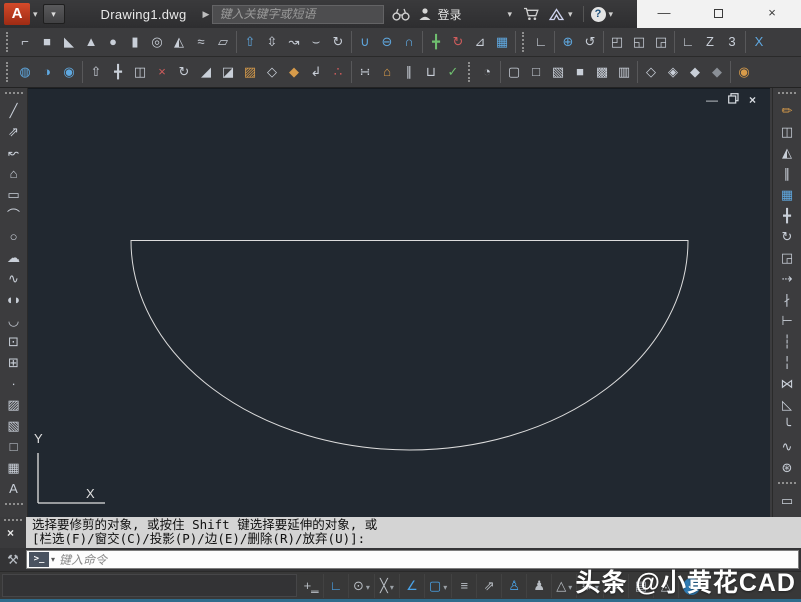 Image resolution: width=801 pixels, height=602 pixels. I want to click on selection-cycling-button: ⇗, so click(490, 586).